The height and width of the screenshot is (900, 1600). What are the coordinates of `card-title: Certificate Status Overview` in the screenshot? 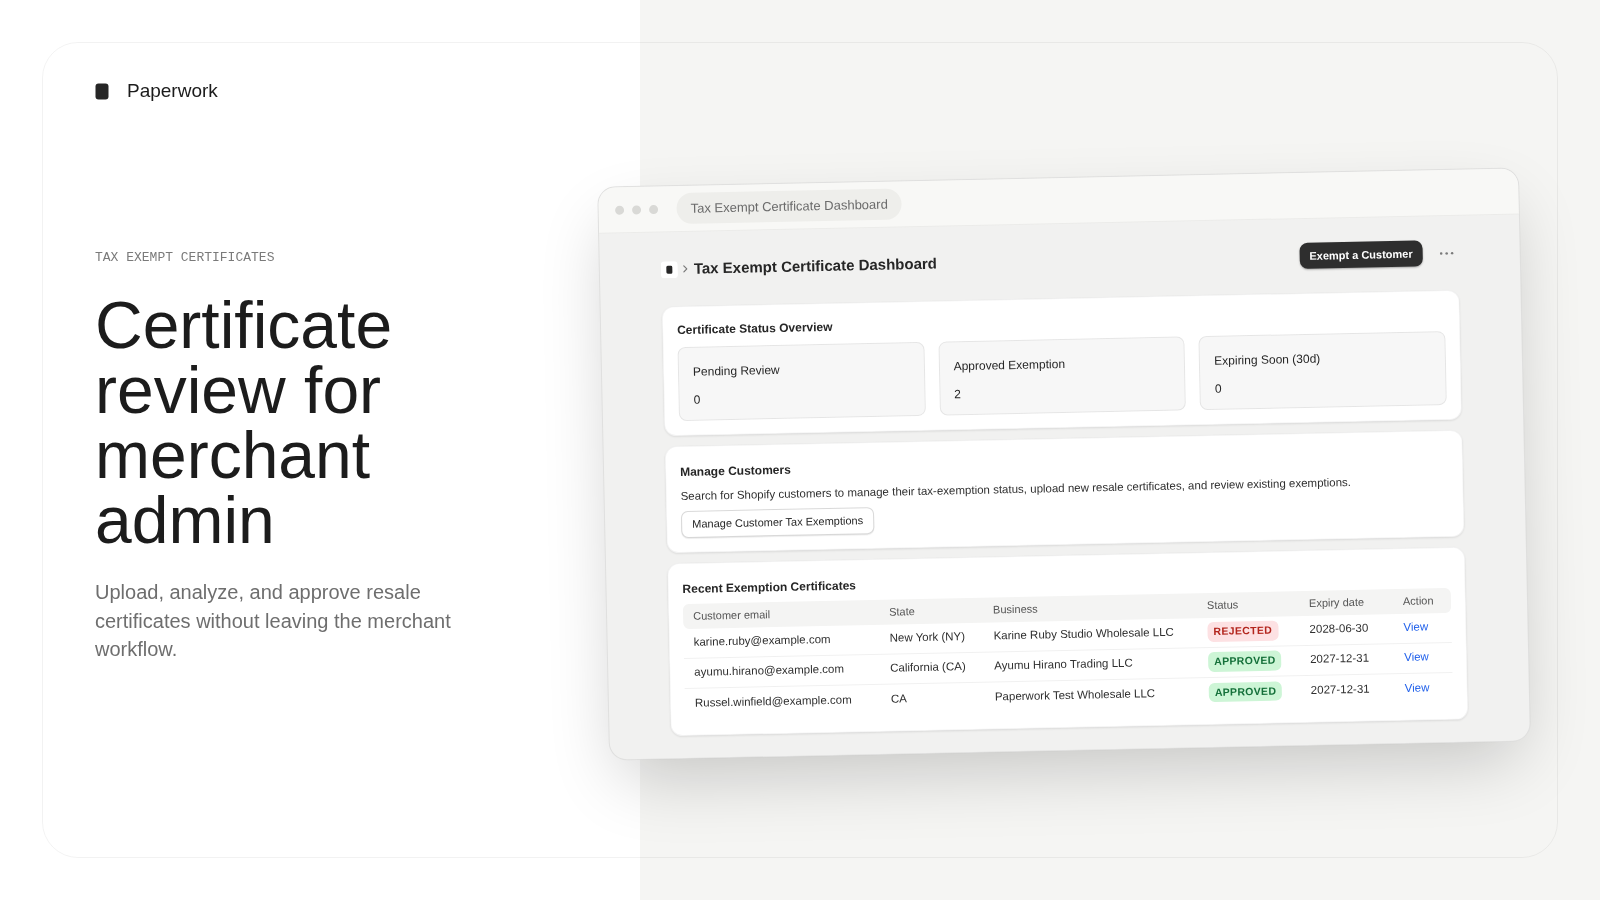 It's located at (755, 328).